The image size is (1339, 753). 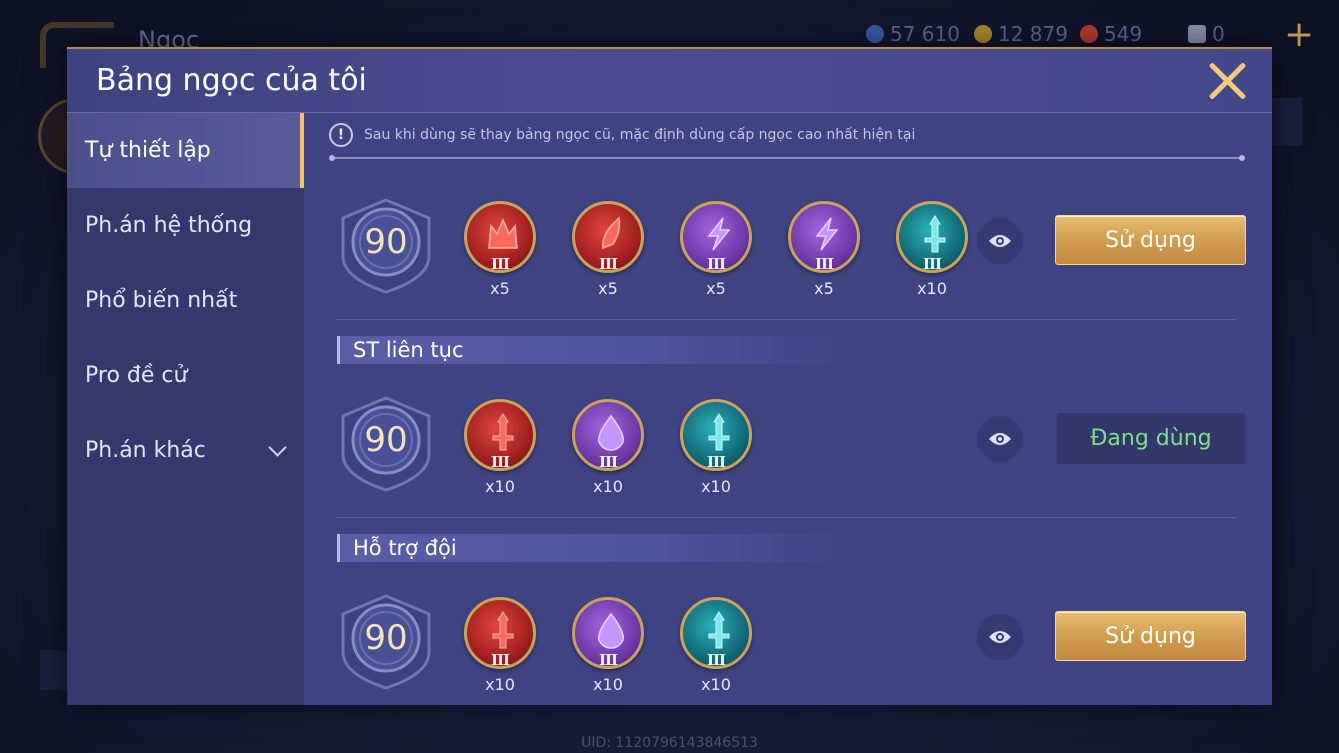 What do you see at coordinates (277, 447) in the screenshot?
I see `chevron-down-icon` at bounding box center [277, 447].